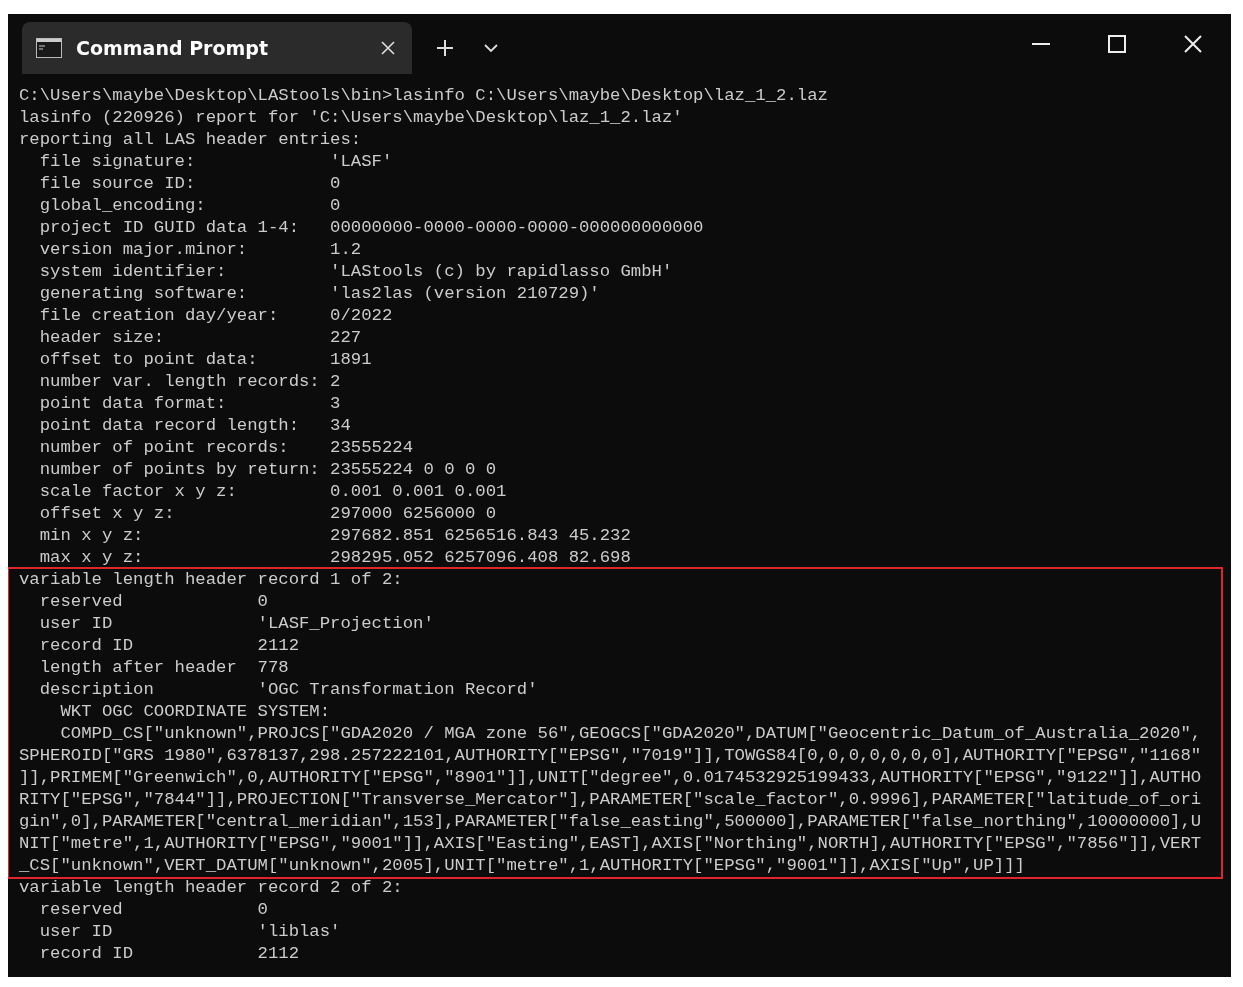 Image resolution: width=1243 pixels, height=987 pixels. Describe the element at coordinates (630, 734) in the screenshot. I see `output-line: COMPD_CS["unknown",PROJCS["GDA2020 / MGA zone 56",GEOGCS["GDA2020",DATUM["Geocentric_Datum_of_Australia_2020",` at that location.